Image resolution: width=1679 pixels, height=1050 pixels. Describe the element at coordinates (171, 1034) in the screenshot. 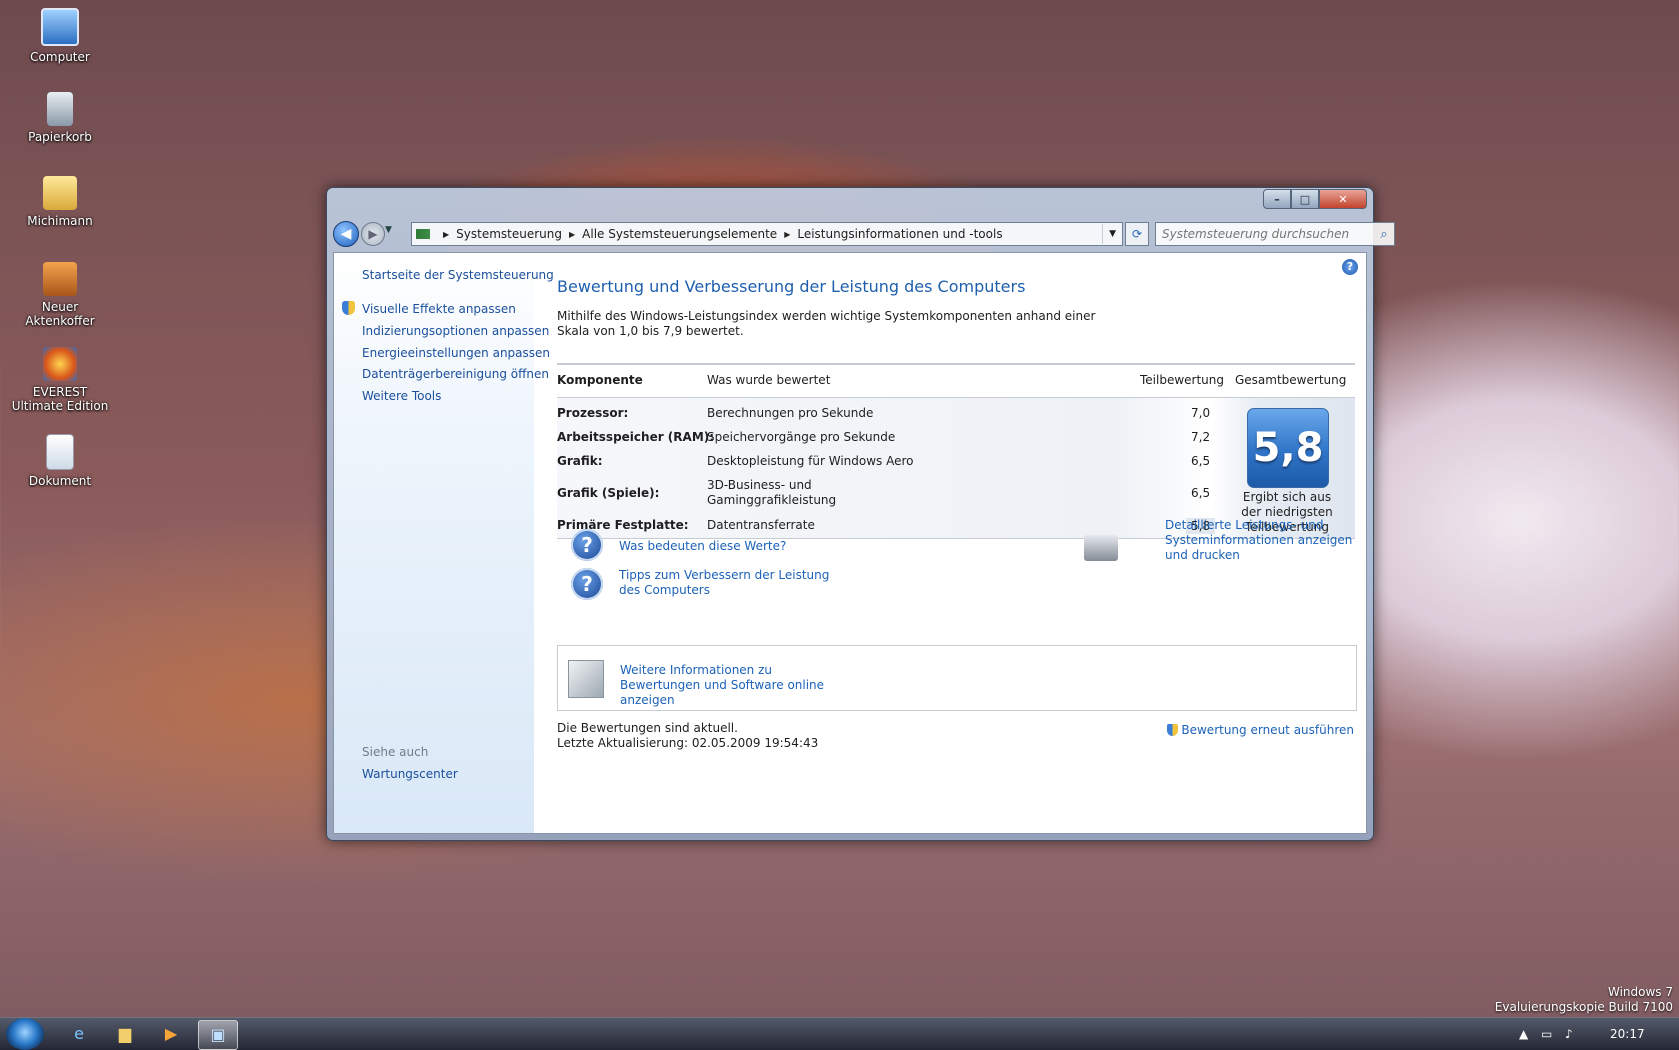

I see `media-player-icon: ▶` at that location.